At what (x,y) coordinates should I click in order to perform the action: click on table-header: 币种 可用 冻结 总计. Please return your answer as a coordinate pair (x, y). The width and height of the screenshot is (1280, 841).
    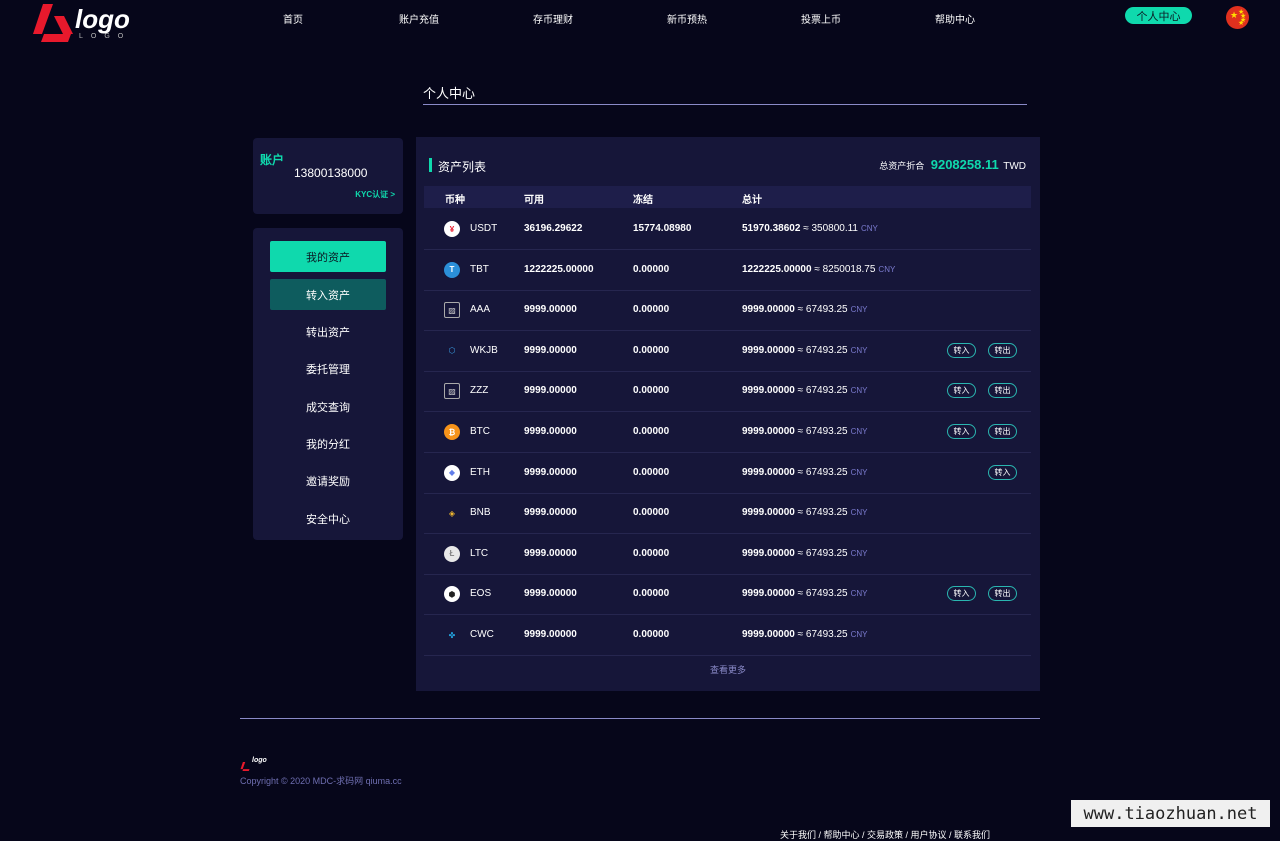
    Looking at the image, I should click on (727, 197).